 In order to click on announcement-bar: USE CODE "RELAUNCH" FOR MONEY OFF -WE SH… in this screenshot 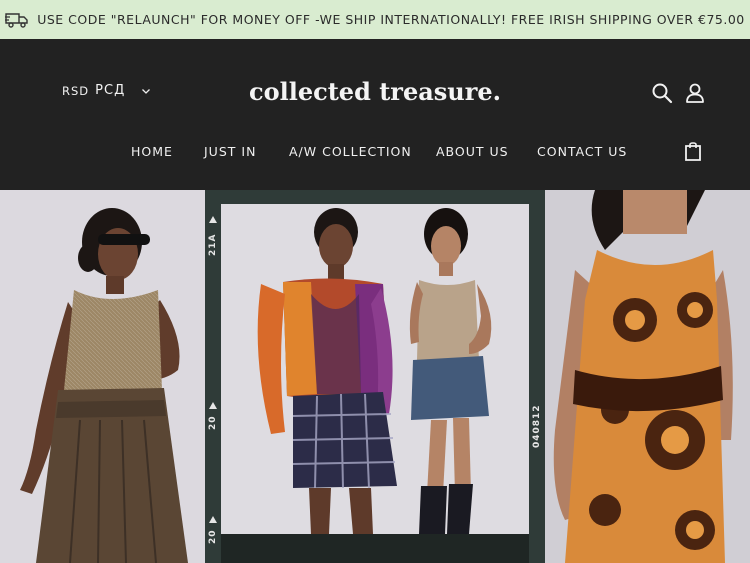, I will do `click(375, 19)`.